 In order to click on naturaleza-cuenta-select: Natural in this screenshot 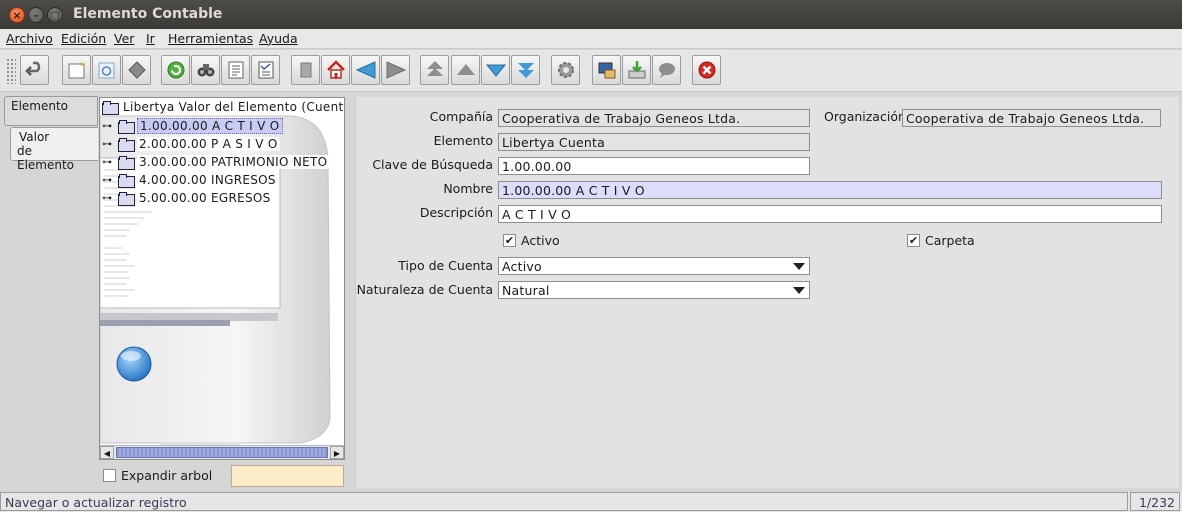, I will do `click(654, 290)`.